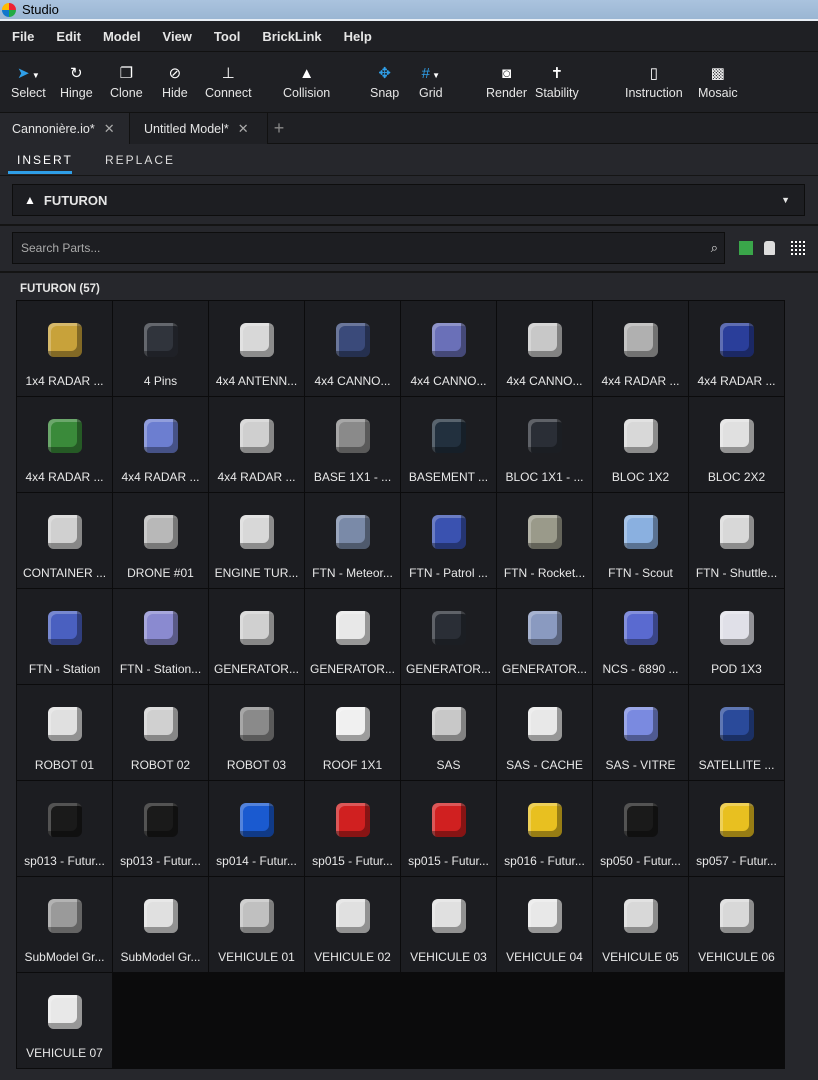 This screenshot has height=1080, width=818. What do you see at coordinates (736, 924) in the screenshot?
I see `part-tile: VEHICULE 06` at bounding box center [736, 924].